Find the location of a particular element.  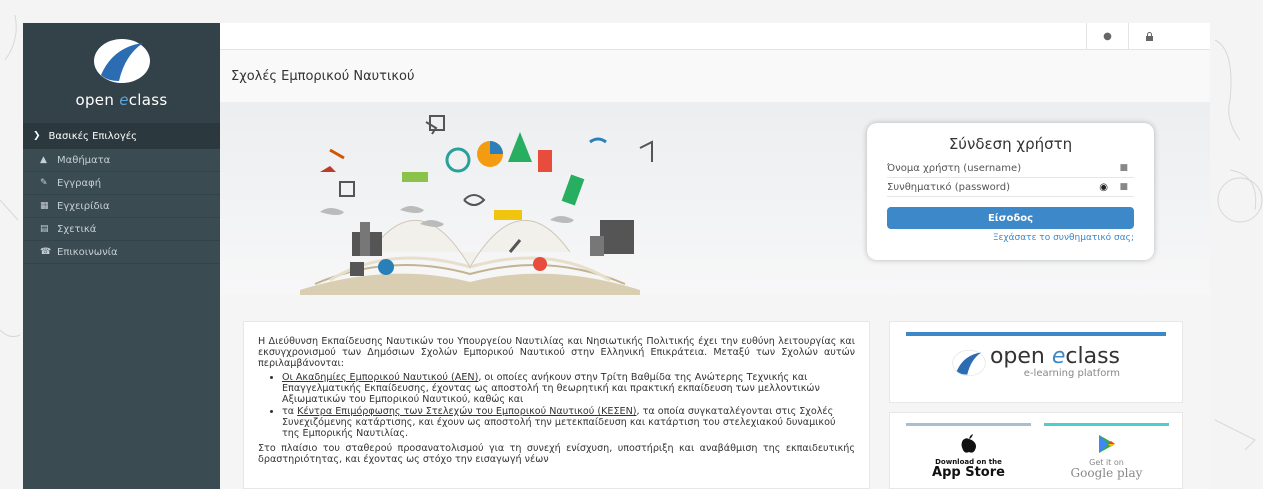

username-placeholder: Όνομα χρήστη (username) is located at coordinates (954, 168).